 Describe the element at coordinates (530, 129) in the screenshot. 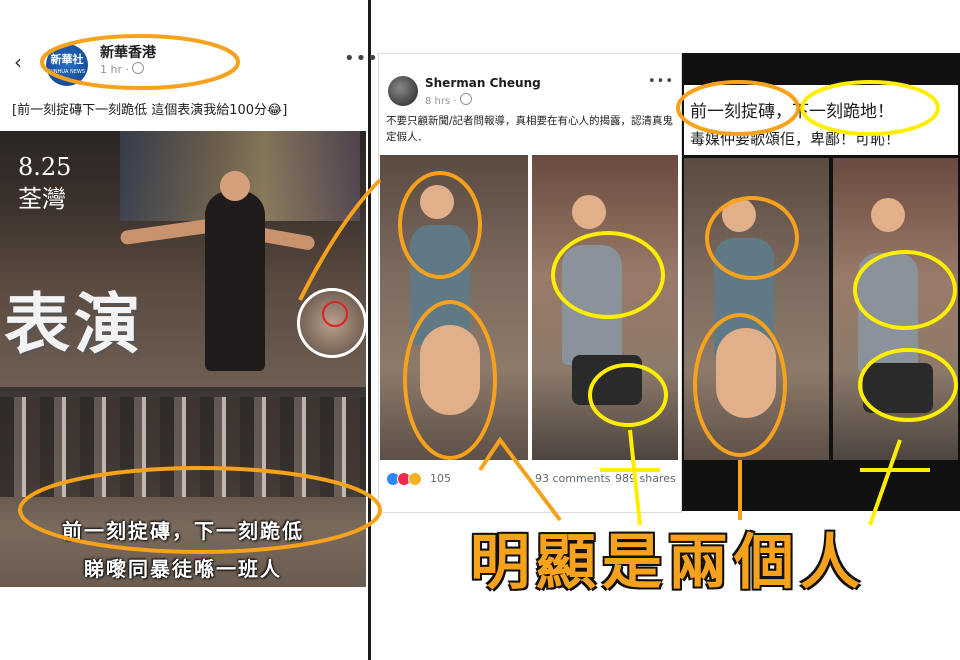

I see `author-post-text: 不要只顧新聞/記者問報導，真相要在有心人的揭露，認清真鬼定假人．` at that location.